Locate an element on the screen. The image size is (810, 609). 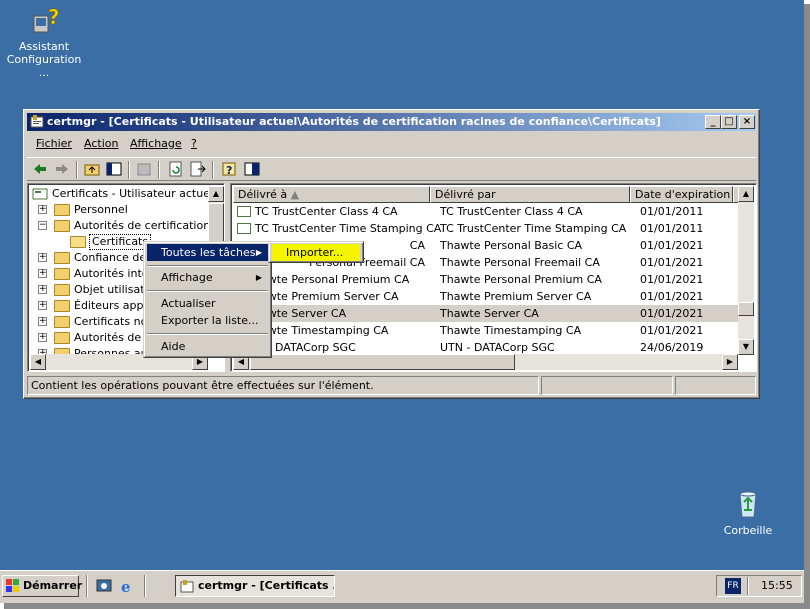
scroll-down-button: ▼ is located at coordinates (746, 347).